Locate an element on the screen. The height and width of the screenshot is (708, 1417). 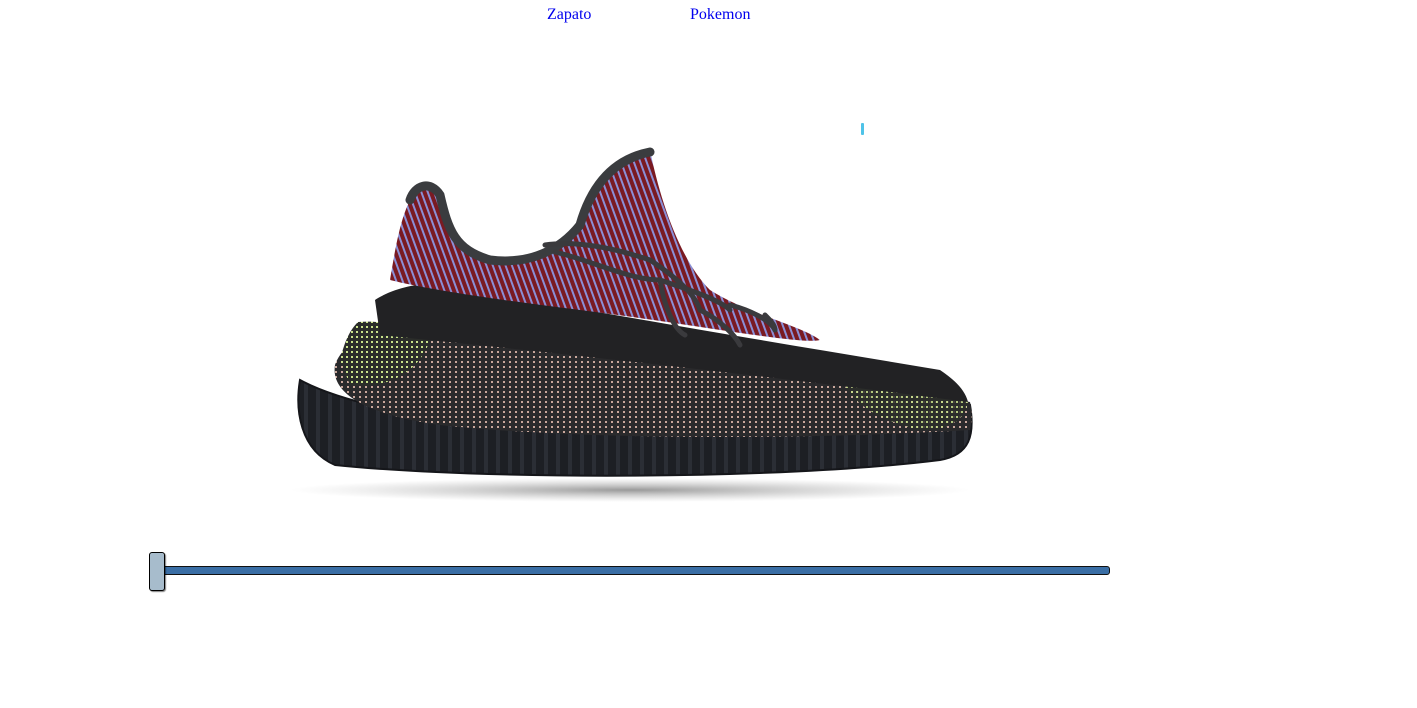
slider-thumb is located at coordinates (157, 571).